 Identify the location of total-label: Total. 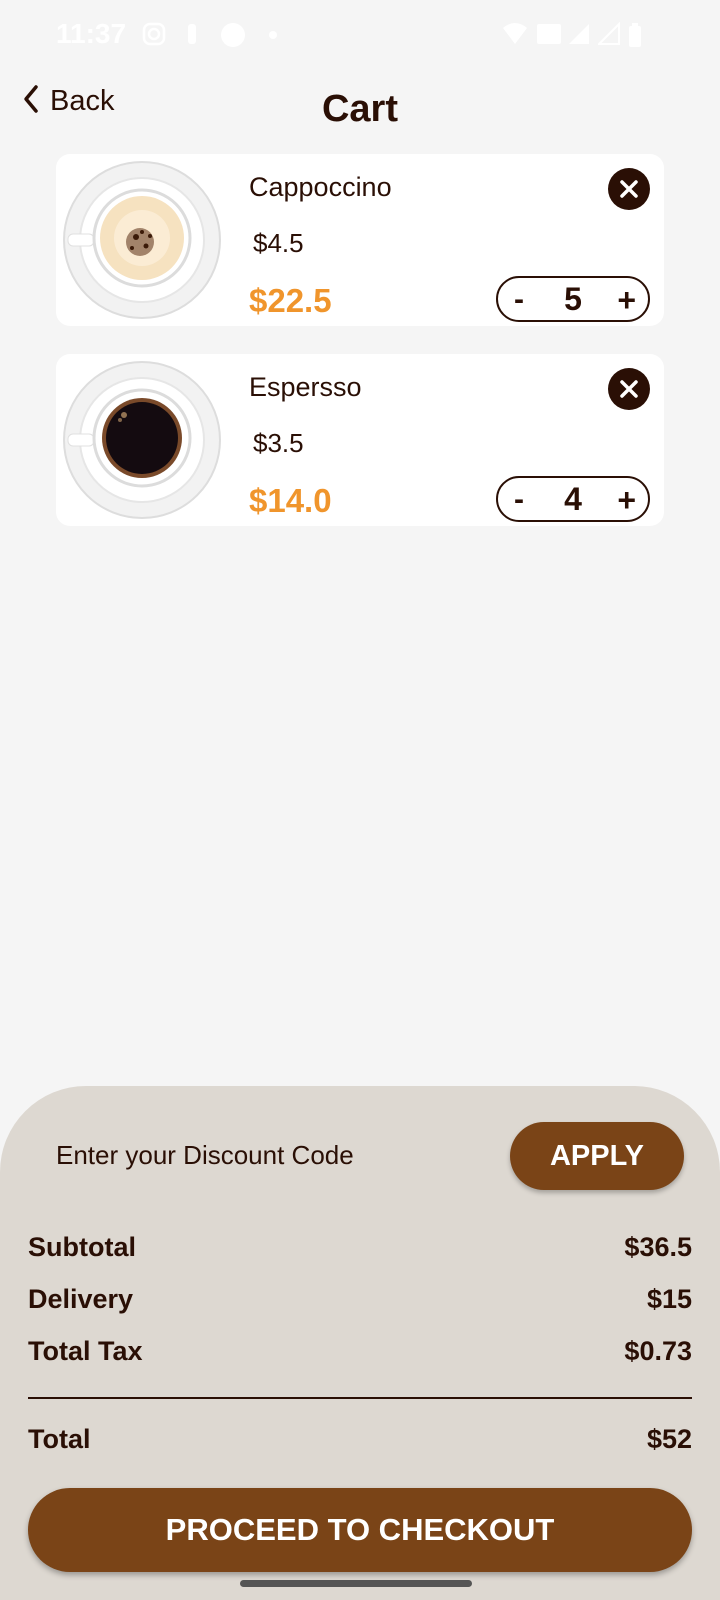
(59, 1439).